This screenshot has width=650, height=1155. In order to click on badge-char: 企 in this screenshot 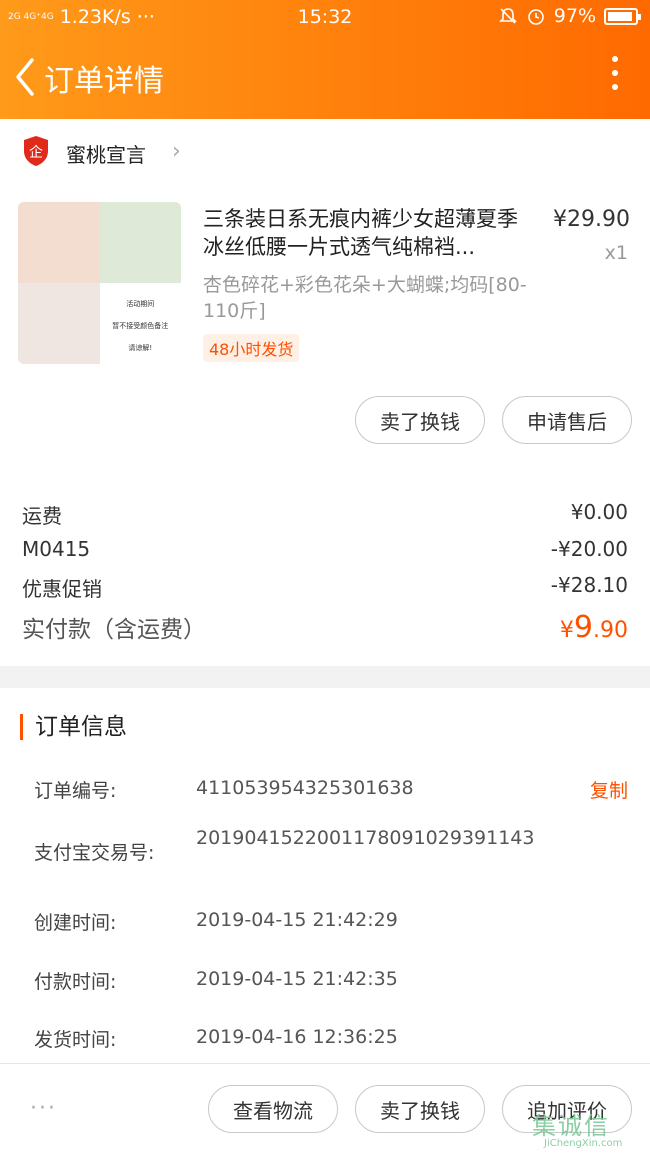, I will do `click(36, 152)`.